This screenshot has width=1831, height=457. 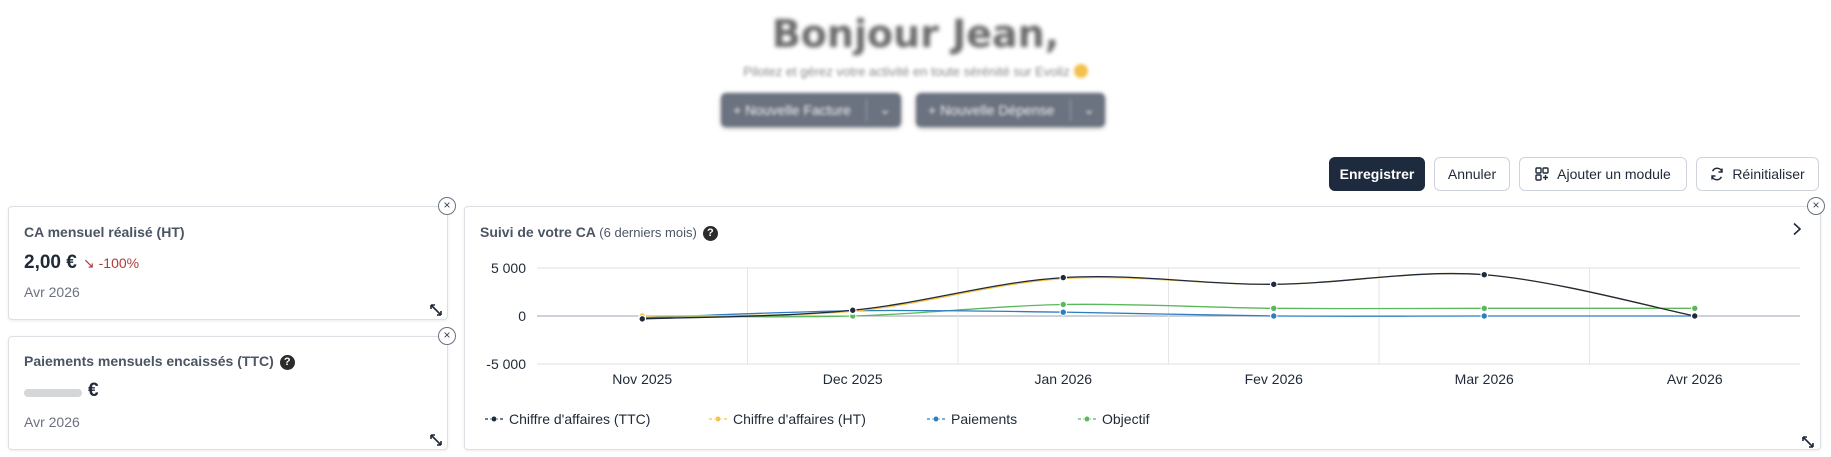 I want to click on legend-label: Chiffre d'affaires (TTC), so click(x=580, y=419).